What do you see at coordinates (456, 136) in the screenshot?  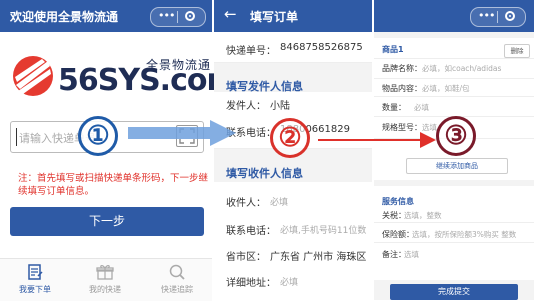 I see `step3-badge: ③` at bounding box center [456, 136].